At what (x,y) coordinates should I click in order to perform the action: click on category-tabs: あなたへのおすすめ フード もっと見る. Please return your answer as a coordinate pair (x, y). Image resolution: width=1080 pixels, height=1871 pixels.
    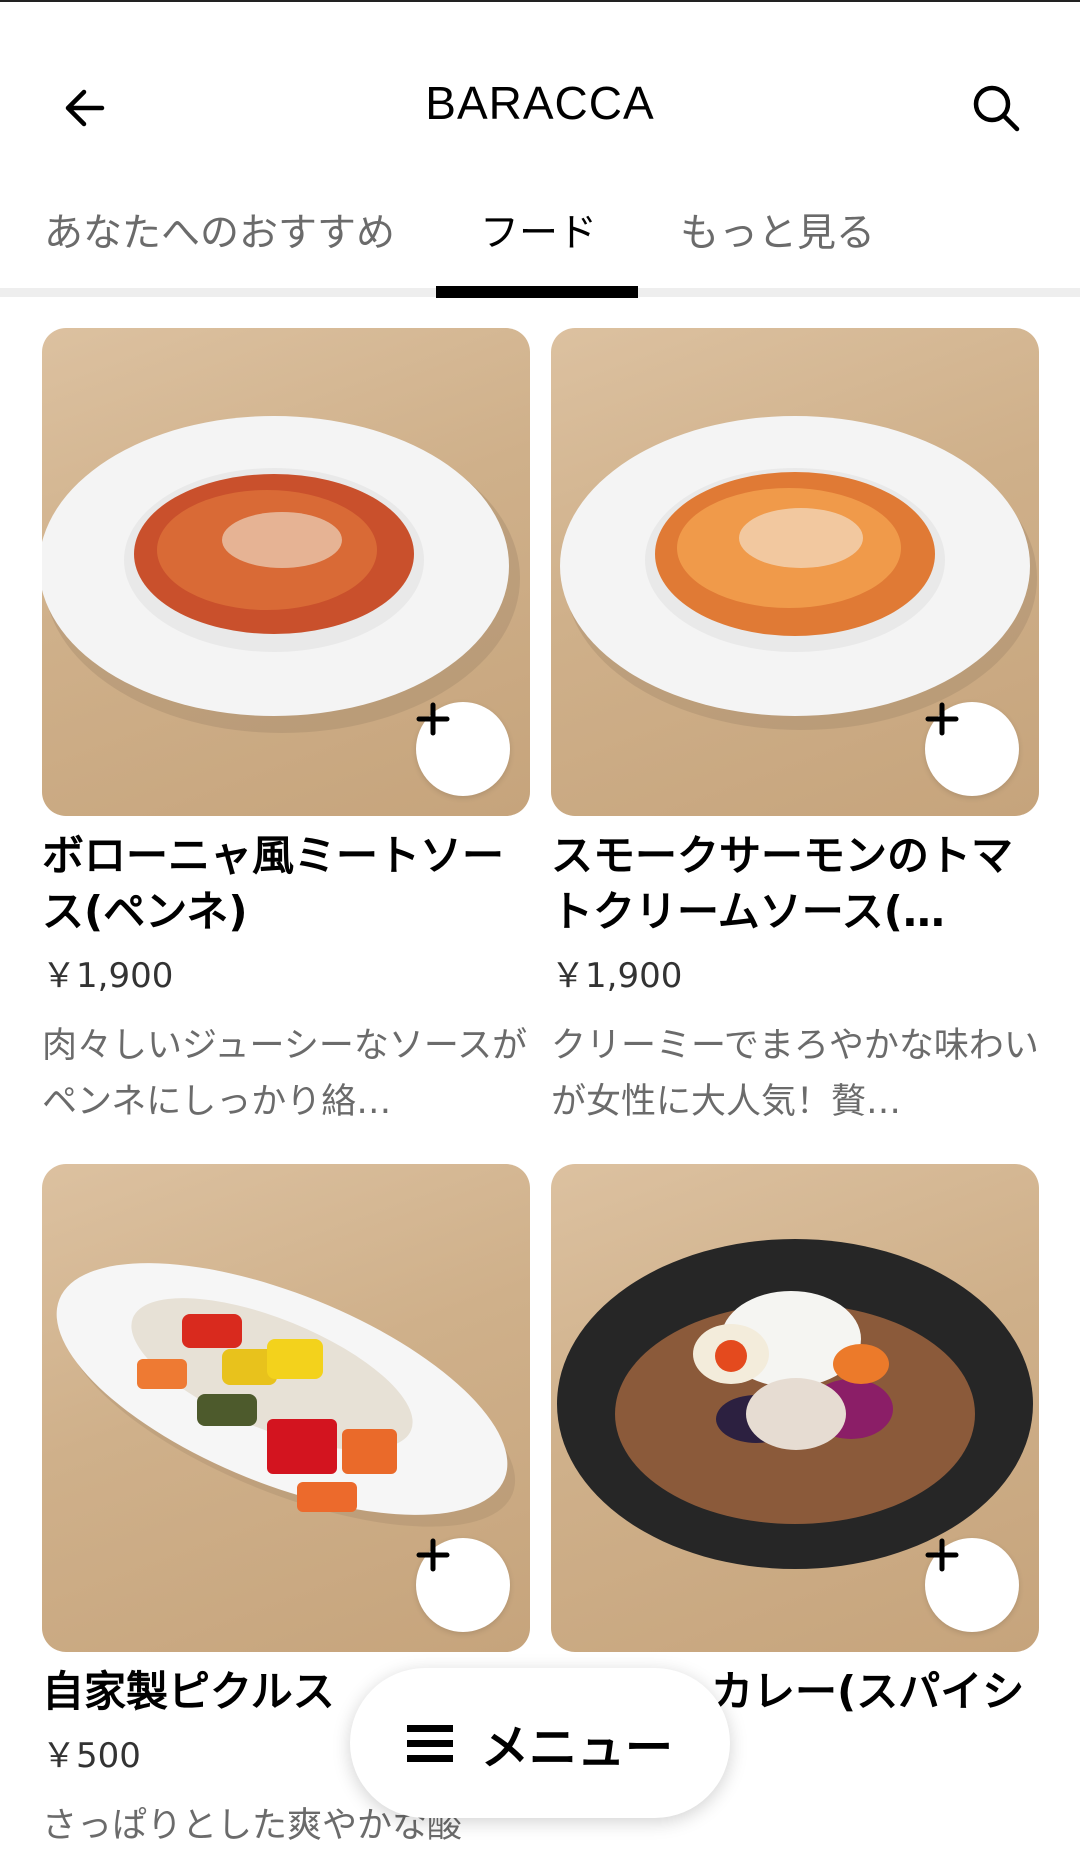
    Looking at the image, I should click on (540, 244).